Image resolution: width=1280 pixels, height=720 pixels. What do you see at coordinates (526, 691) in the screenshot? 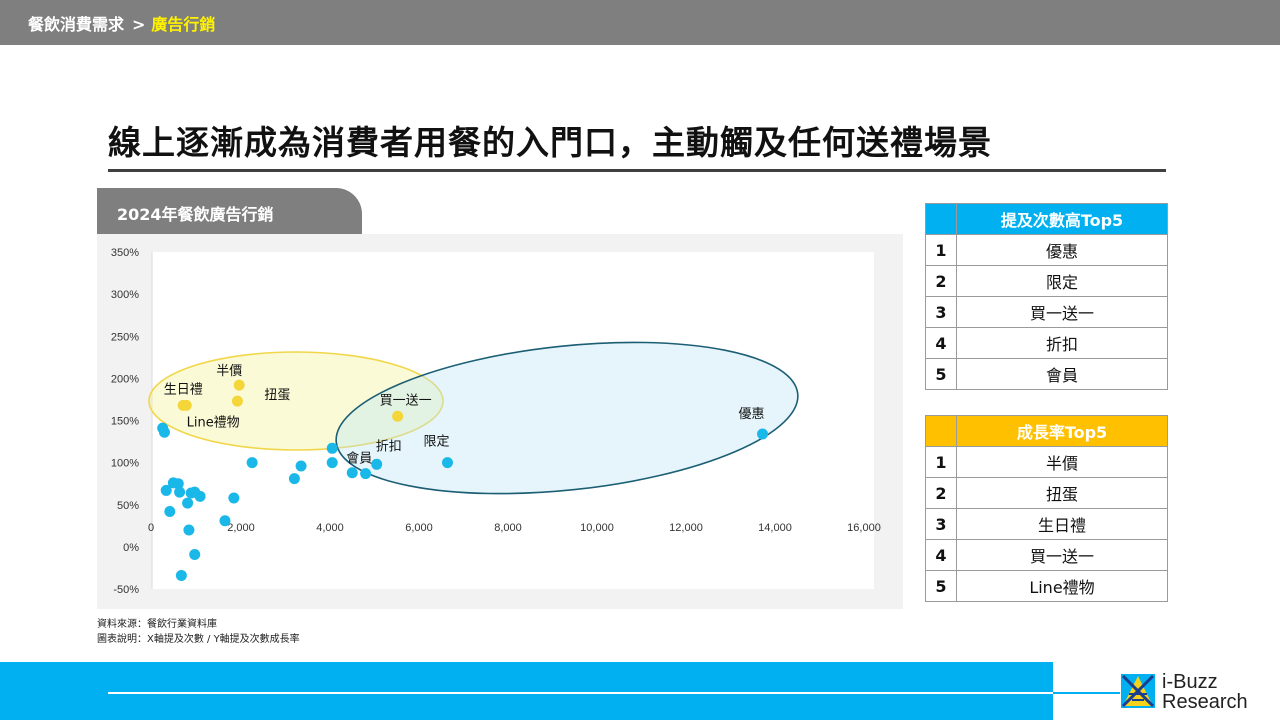
I see `footer-band` at bounding box center [526, 691].